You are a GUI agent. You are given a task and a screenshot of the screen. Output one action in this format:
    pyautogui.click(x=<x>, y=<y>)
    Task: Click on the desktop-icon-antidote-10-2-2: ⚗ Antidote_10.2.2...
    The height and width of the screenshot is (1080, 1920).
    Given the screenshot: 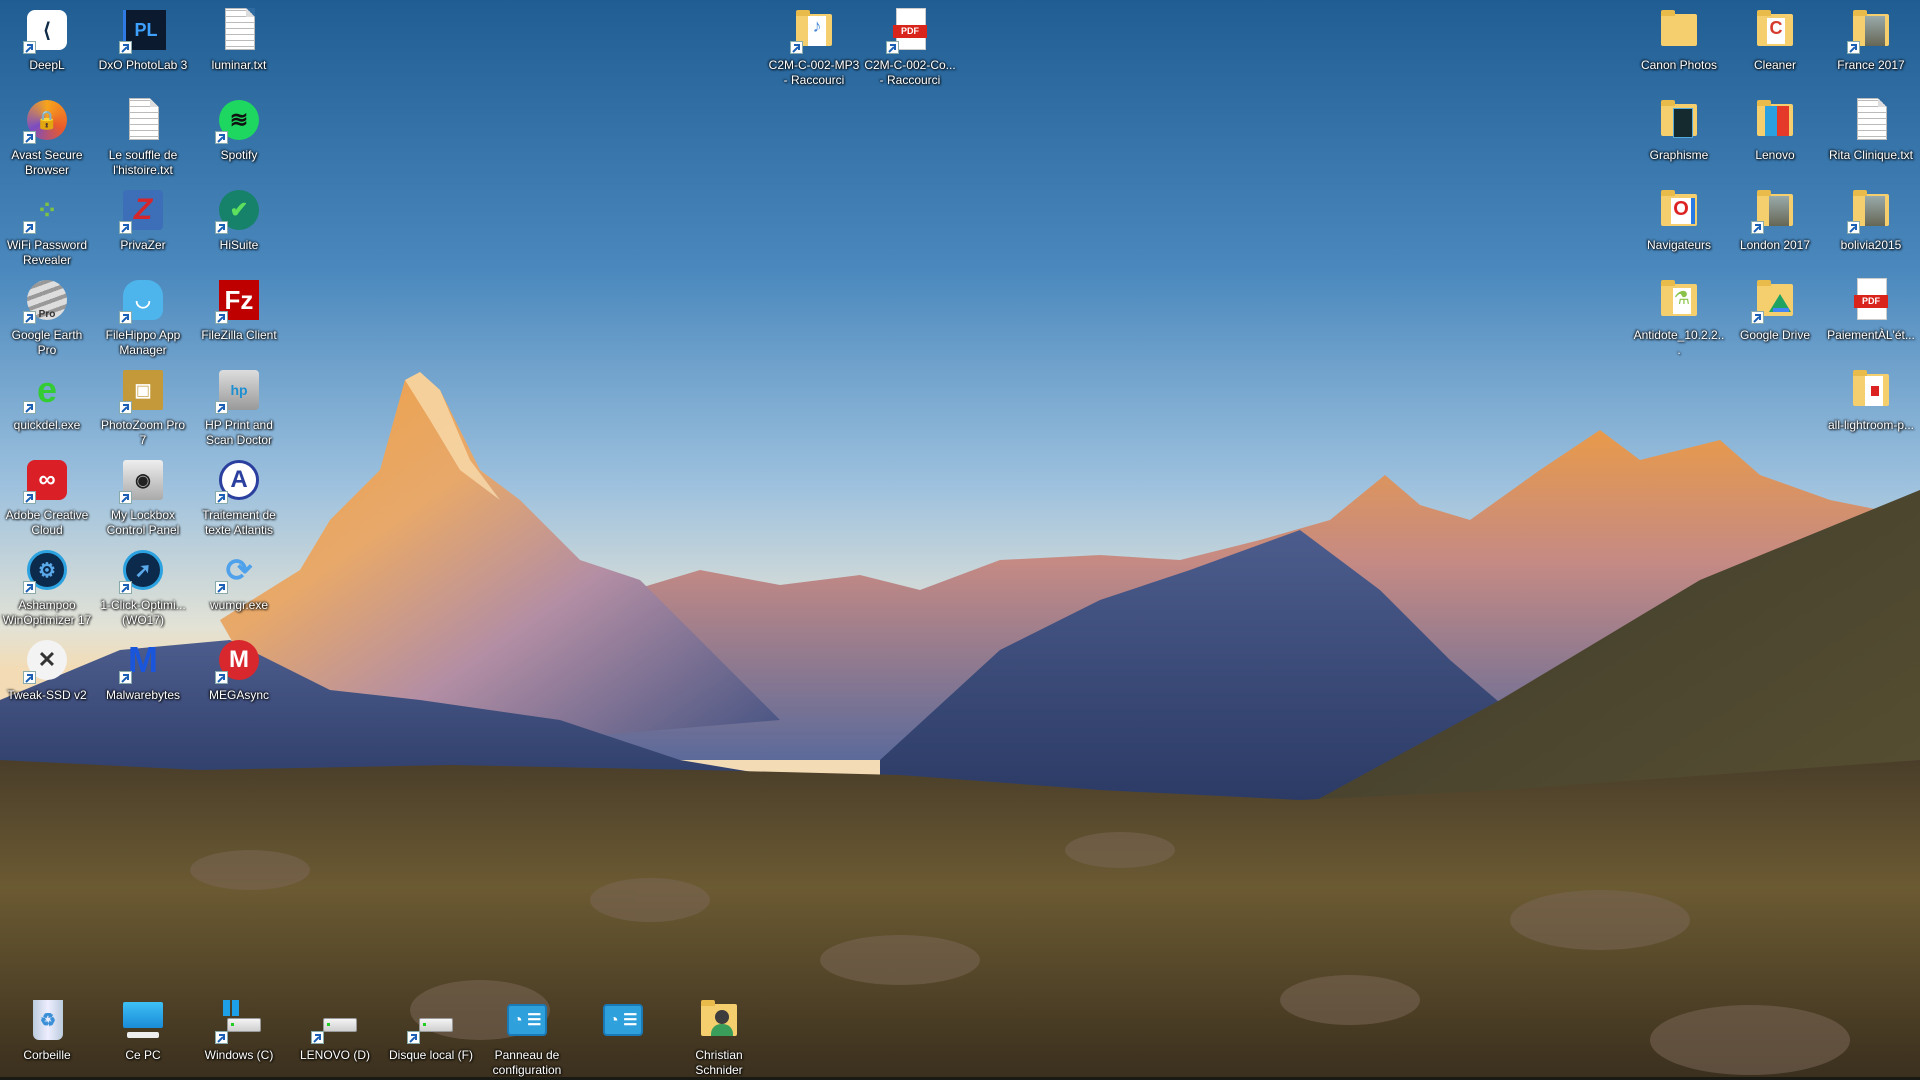 What is the action you would take?
    pyautogui.click(x=1679, y=315)
    